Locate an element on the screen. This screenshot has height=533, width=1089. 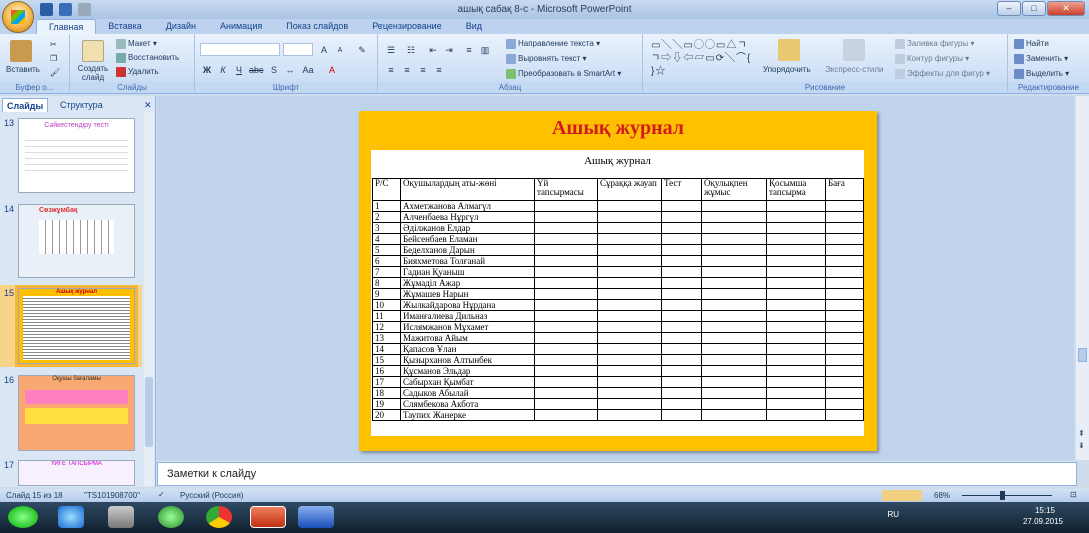
font-family-combo is located at coordinates (240, 49).